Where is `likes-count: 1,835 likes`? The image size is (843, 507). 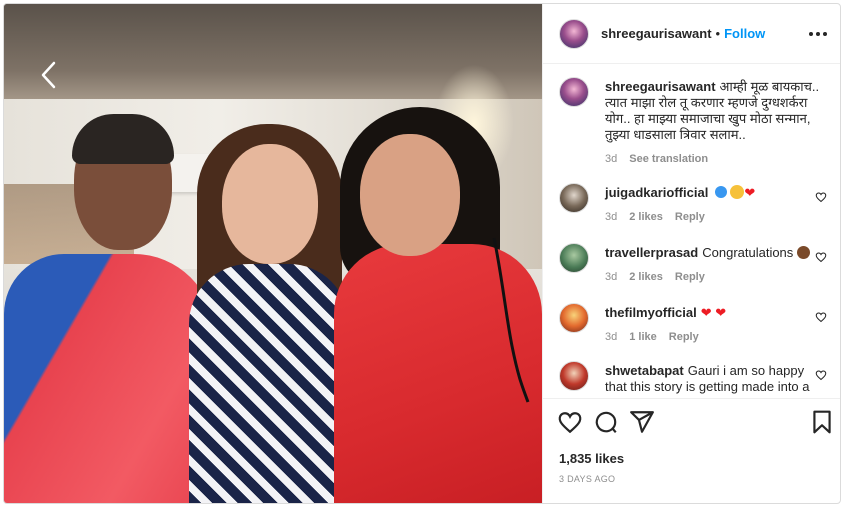 likes-count: 1,835 likes is located at coordinates (591, 458).